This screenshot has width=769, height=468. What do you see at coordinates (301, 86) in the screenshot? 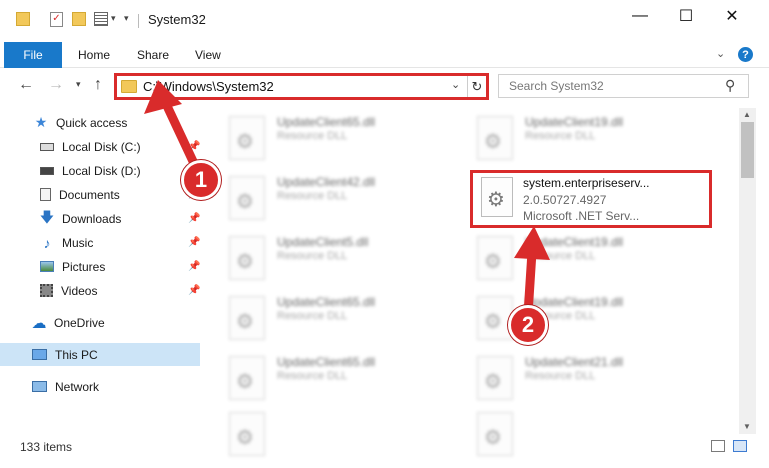
I see `address-bar: C:\Windows\System32 ⌄ ↻` at bounding box center [301, 86].